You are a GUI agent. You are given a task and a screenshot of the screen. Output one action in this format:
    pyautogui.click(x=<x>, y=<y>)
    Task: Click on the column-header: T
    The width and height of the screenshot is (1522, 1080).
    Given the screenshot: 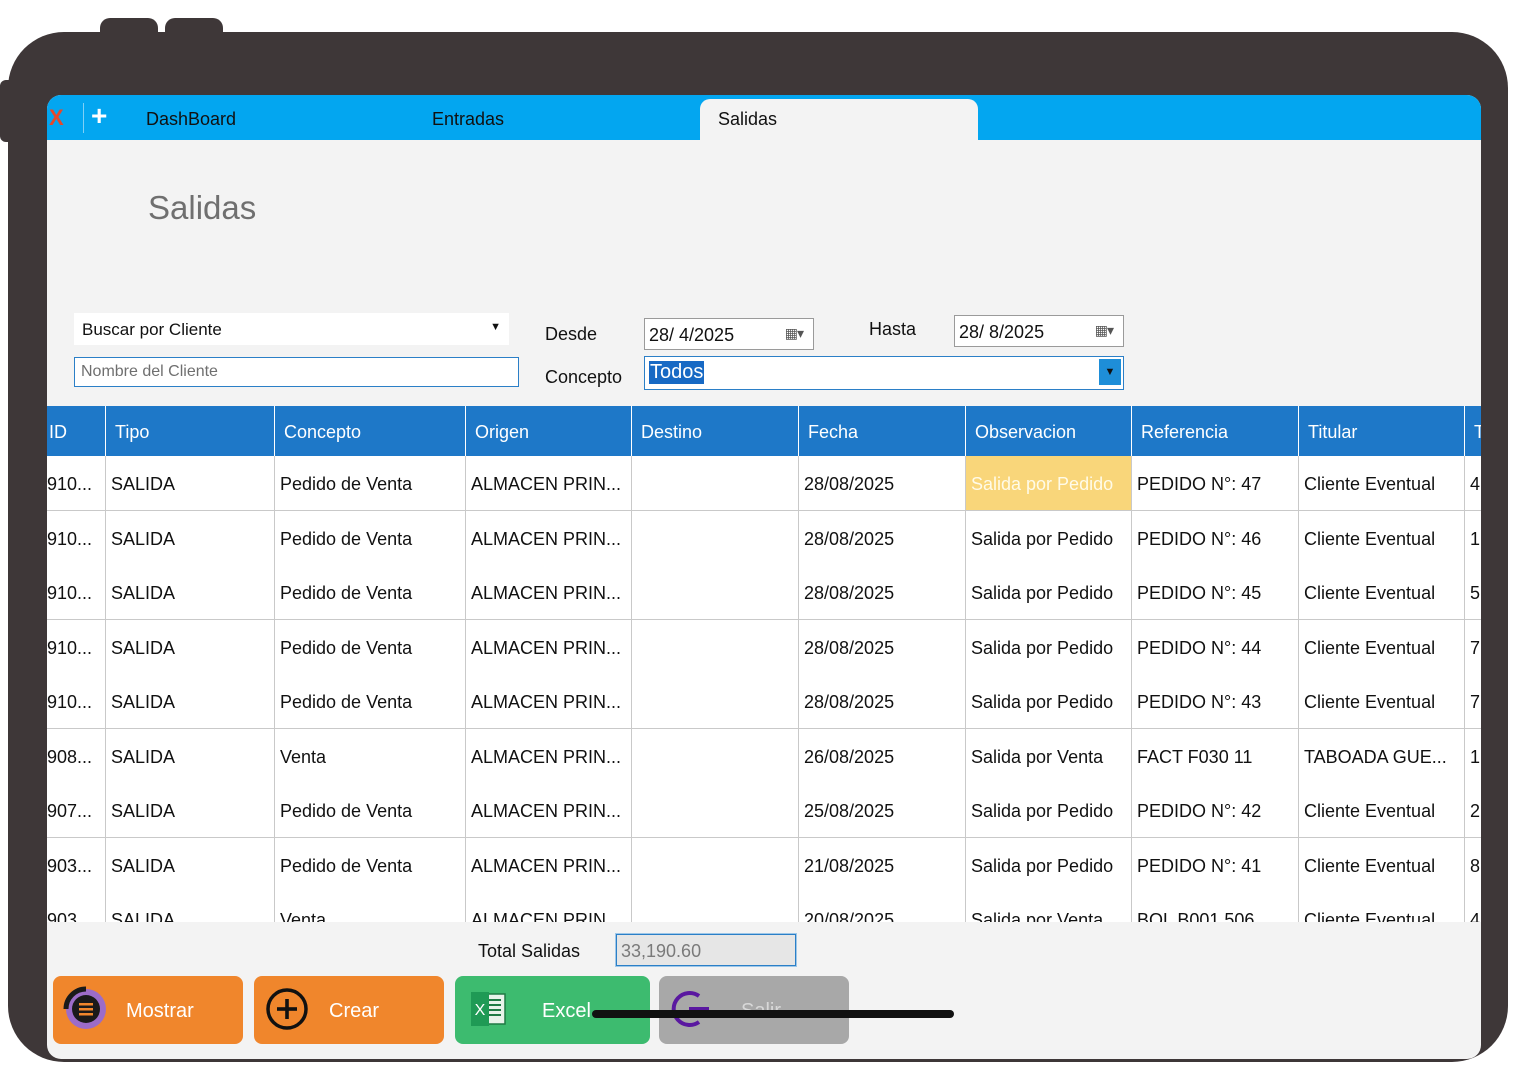 What is the action you would take?
    pyautogui.click(x=1473, y=431)
    